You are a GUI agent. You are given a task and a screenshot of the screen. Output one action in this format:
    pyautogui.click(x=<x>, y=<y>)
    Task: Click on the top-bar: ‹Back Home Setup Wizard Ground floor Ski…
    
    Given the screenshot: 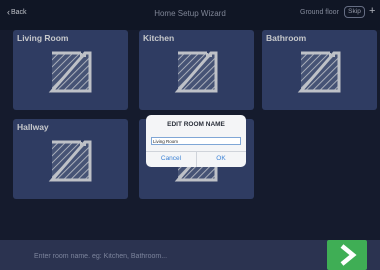 What is the action you would take?
    pyautogui.click(x=190, y=15)
    